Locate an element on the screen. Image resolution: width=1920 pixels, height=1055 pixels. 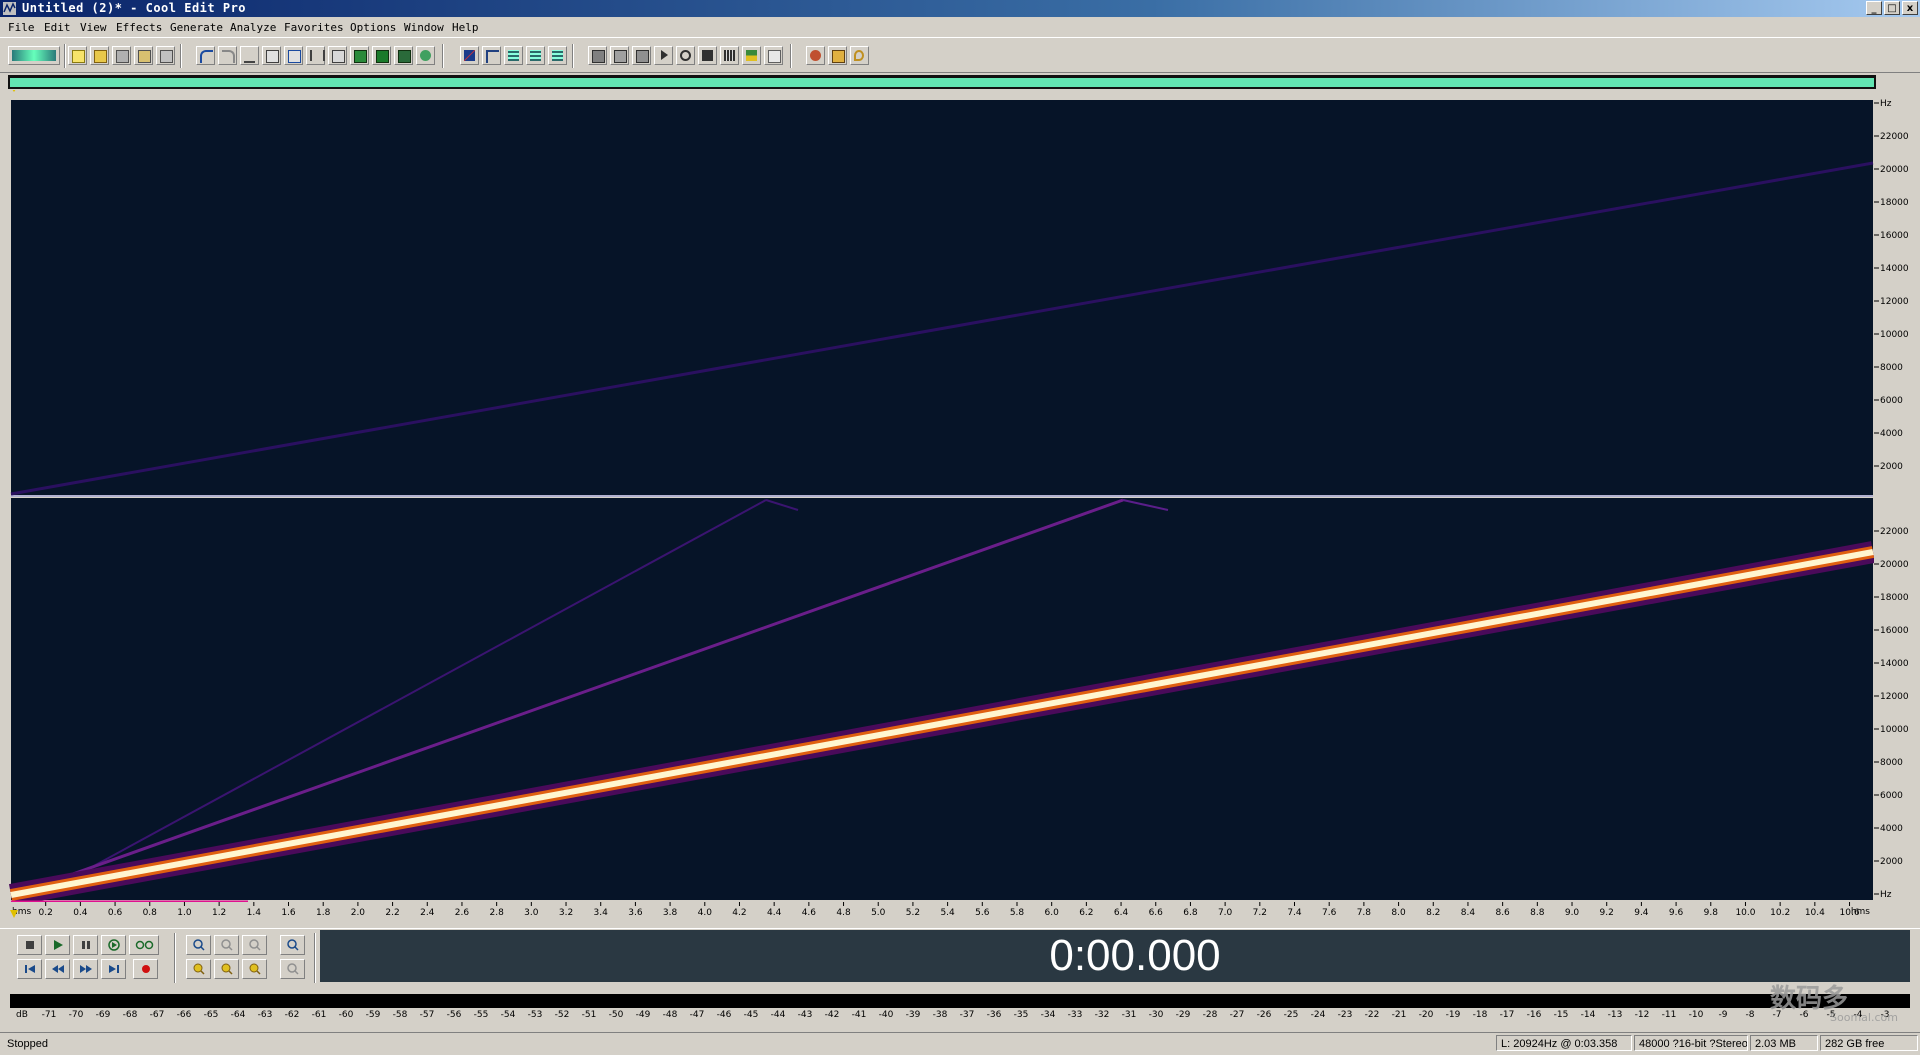
level-scale-label: -48 is located at coordinates (670, 1015).